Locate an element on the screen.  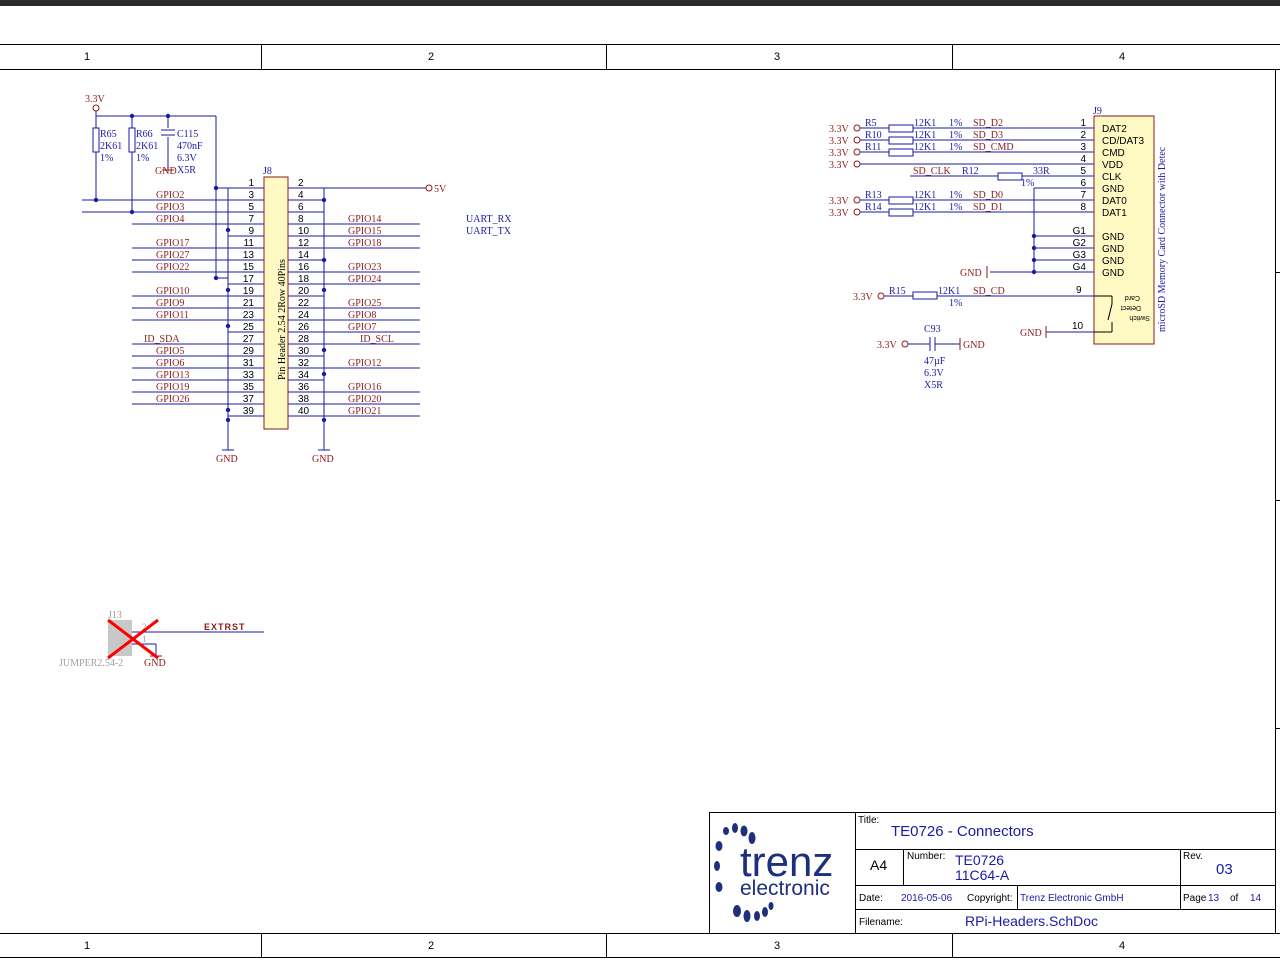
j8-pin-number-left: 15 is located at coordinates (249, 267).